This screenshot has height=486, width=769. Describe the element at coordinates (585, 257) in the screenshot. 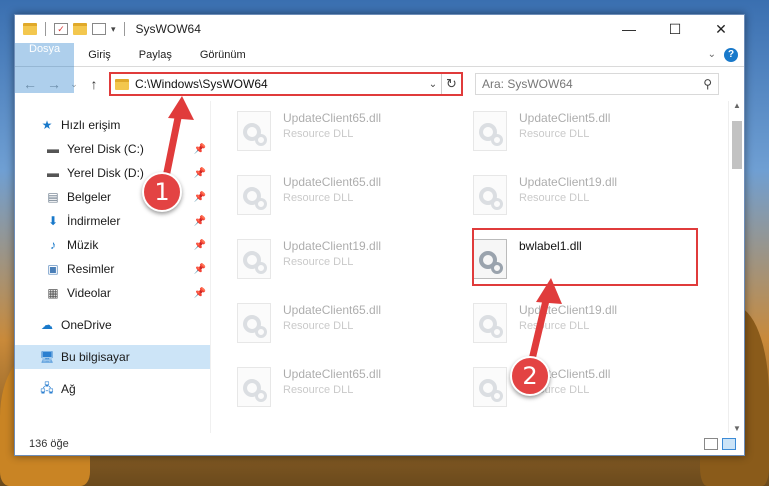

I see `highlight-box` at that location.